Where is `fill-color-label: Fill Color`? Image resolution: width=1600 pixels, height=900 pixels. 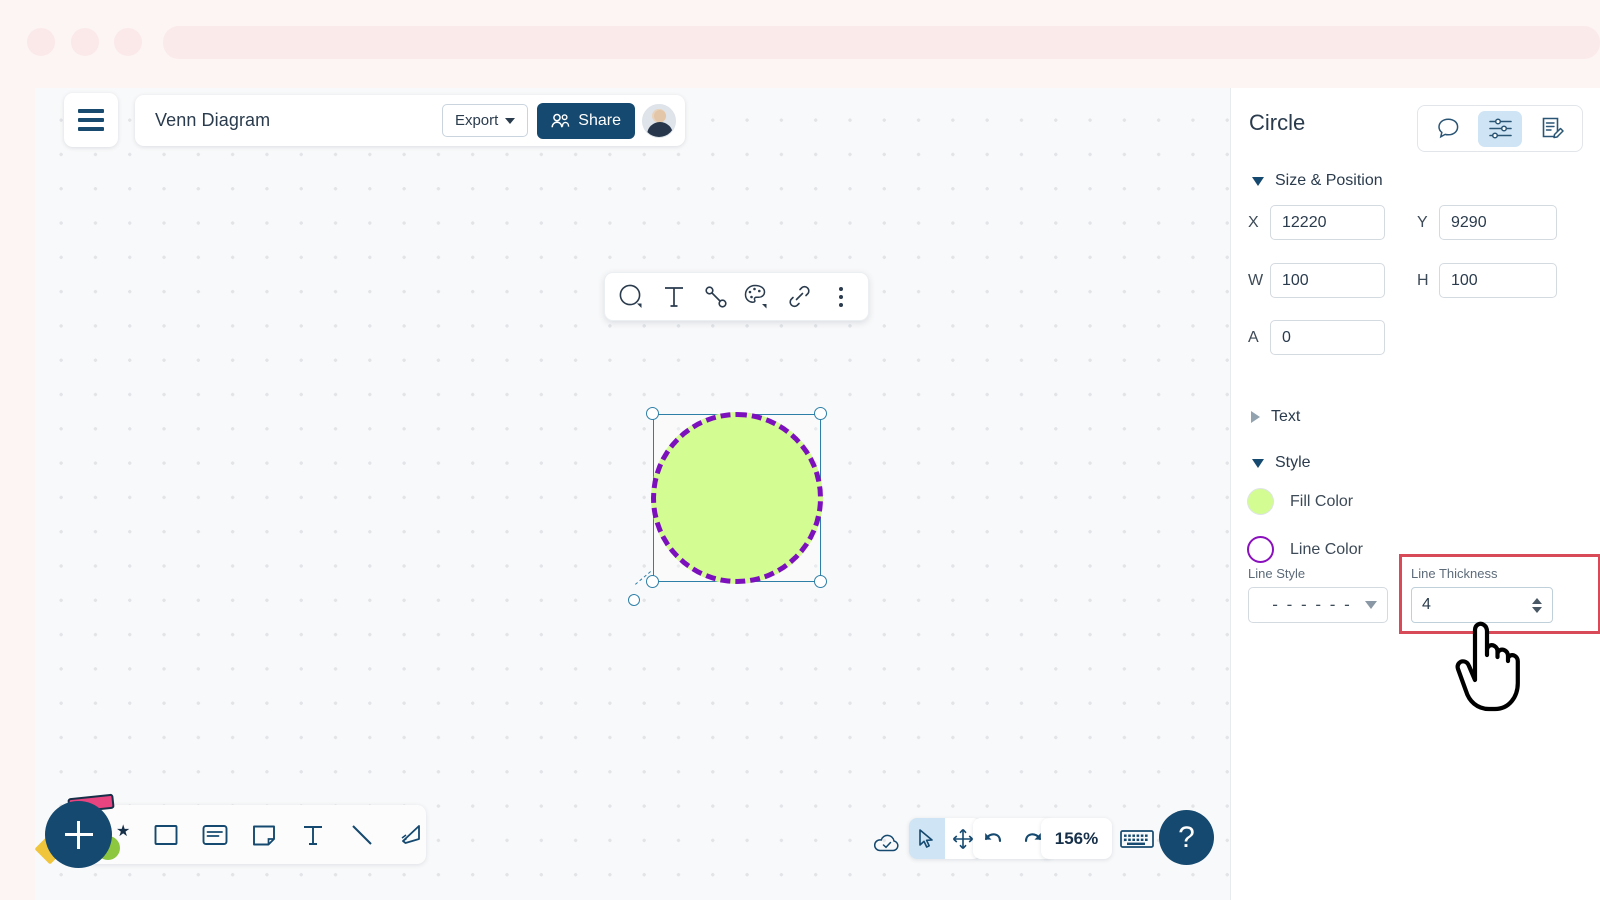 fill-color-label: Fill Color is located at coordinates (1322, 501).